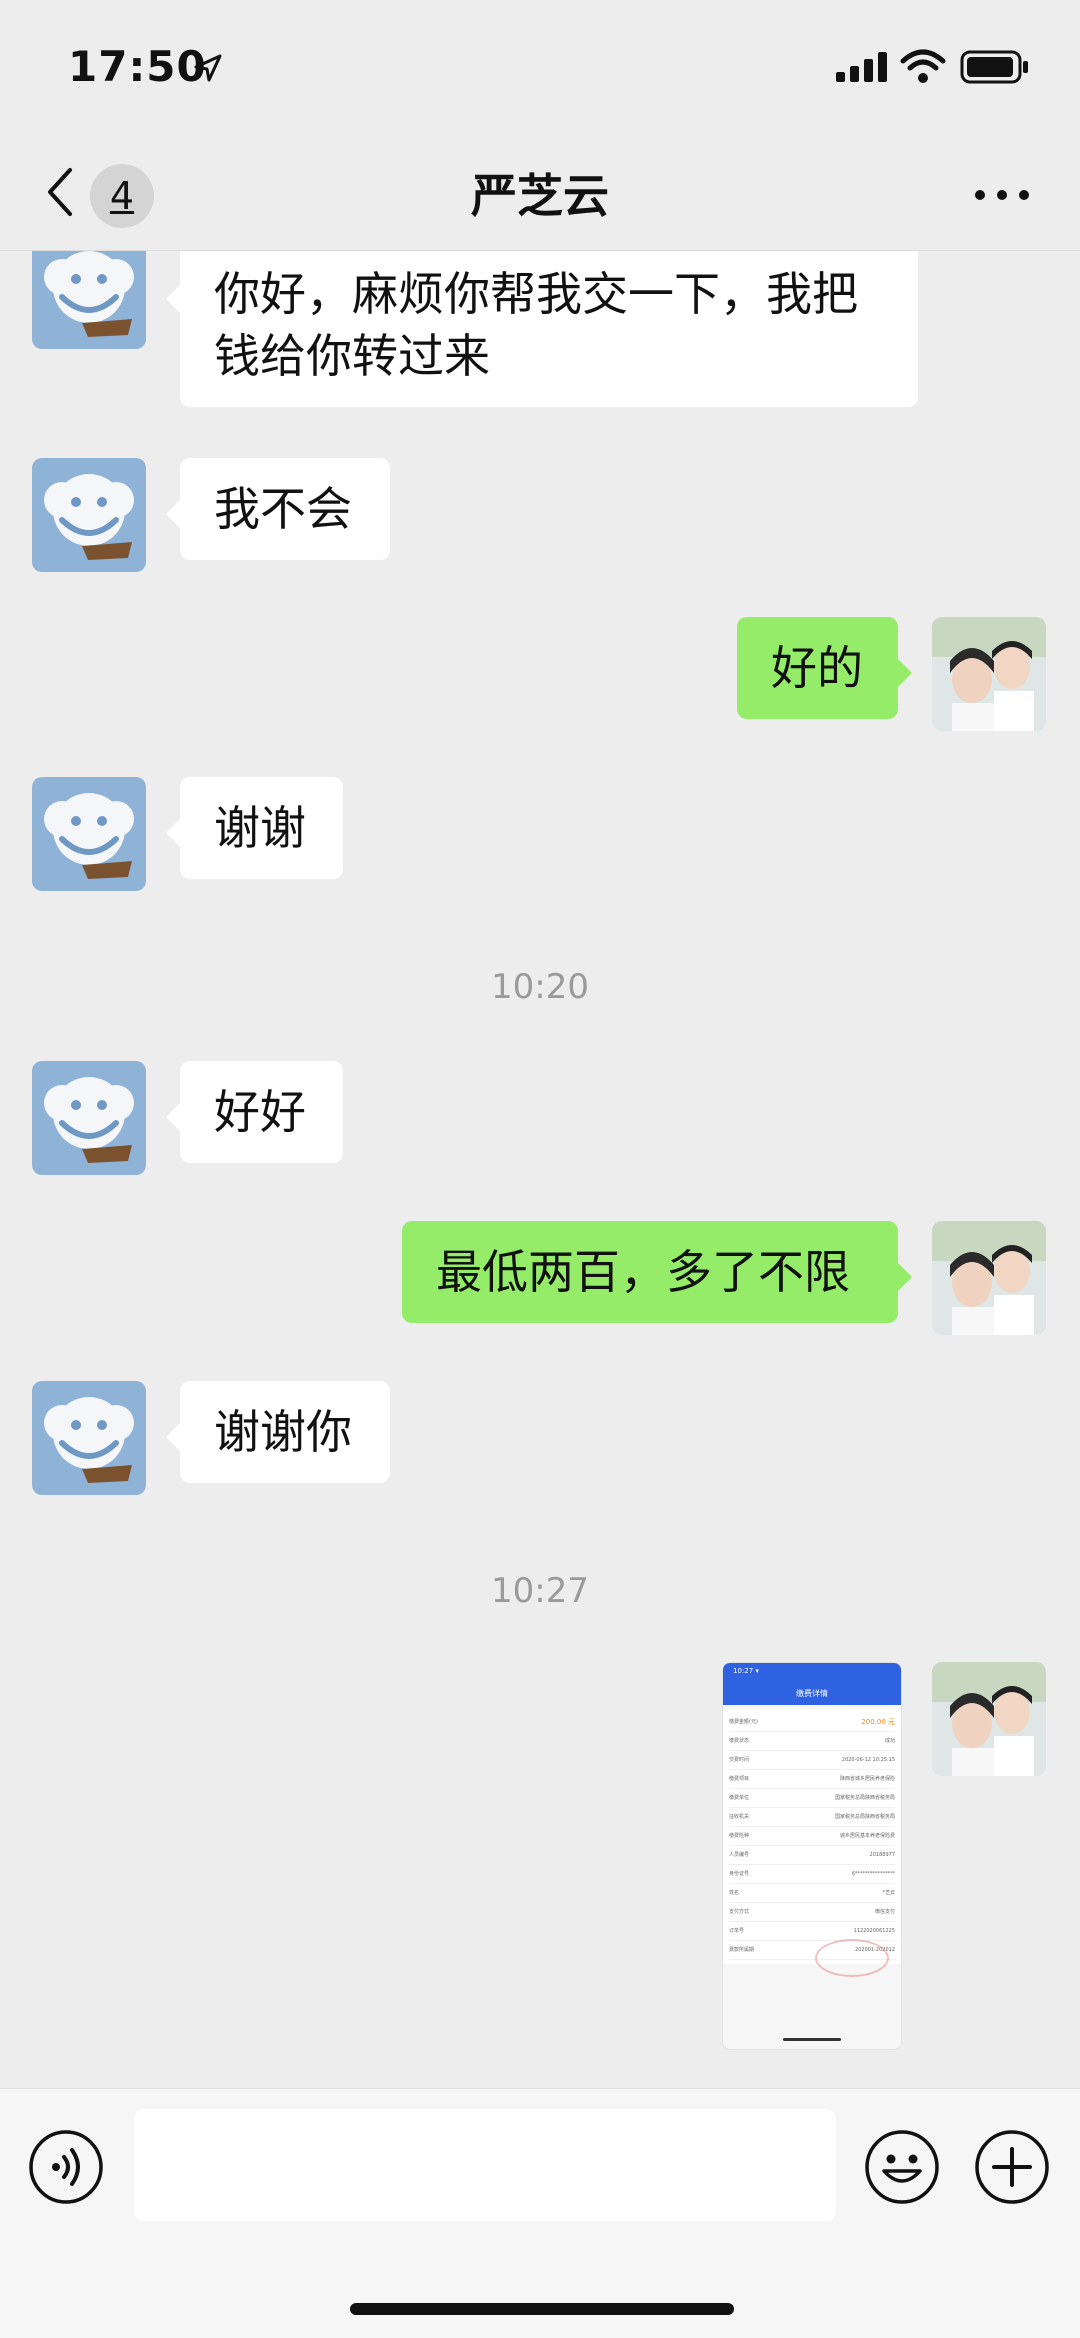 This screenshot has height=2338, width=1080. Describe the element at coordinates (739, 1855) in the screenshot. I see `detail-label: 人员编号` at that location.